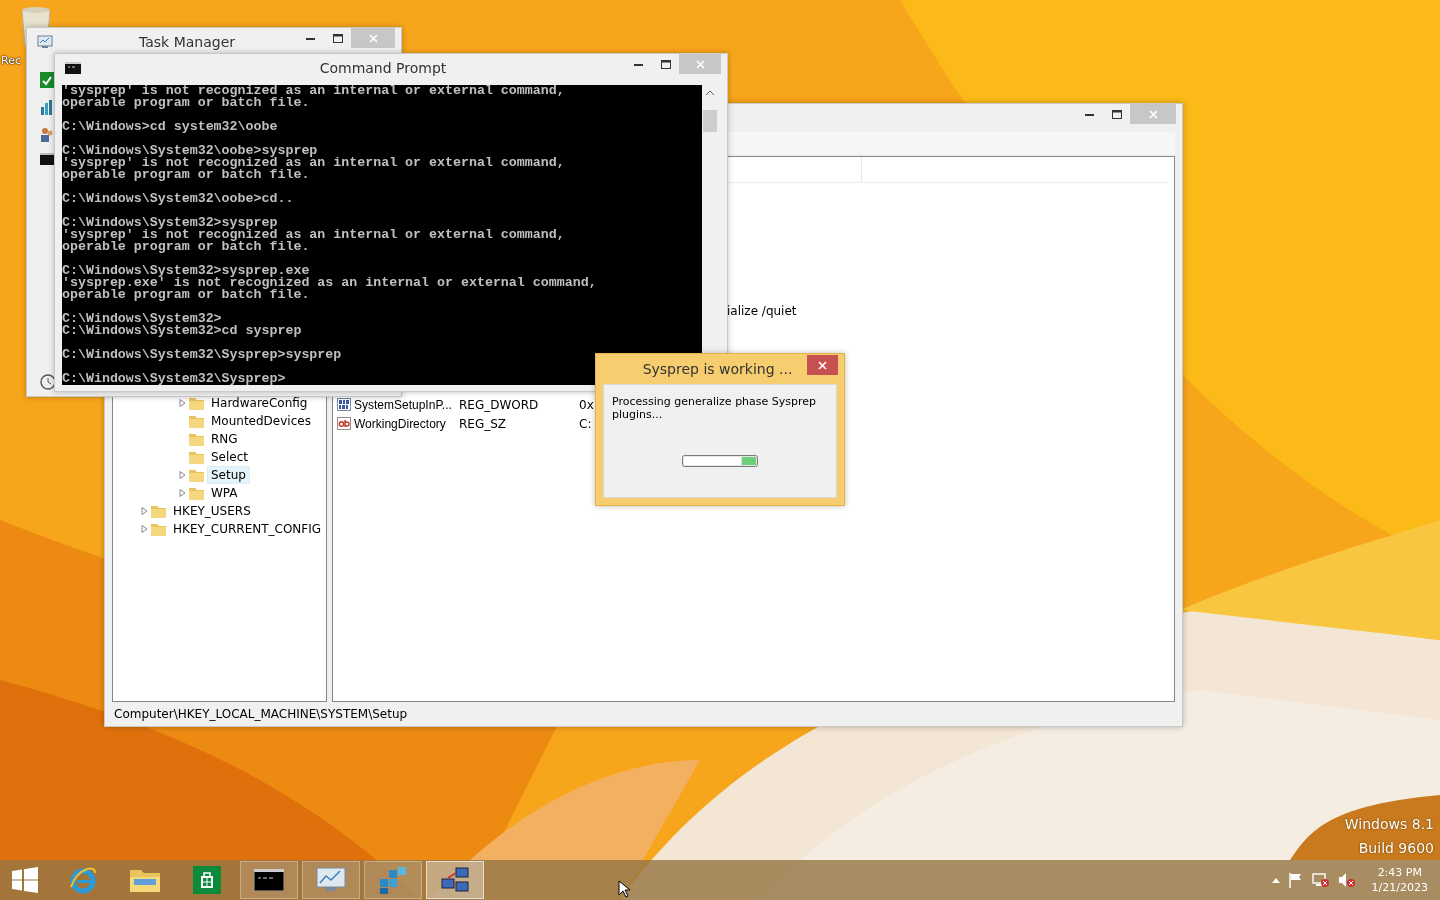 The width and height of the screenshot is (1440, 900). Describe the element at coordinates (1399, 887) in the screenshot. I see `clock-date: 1/21/2023` at that location.